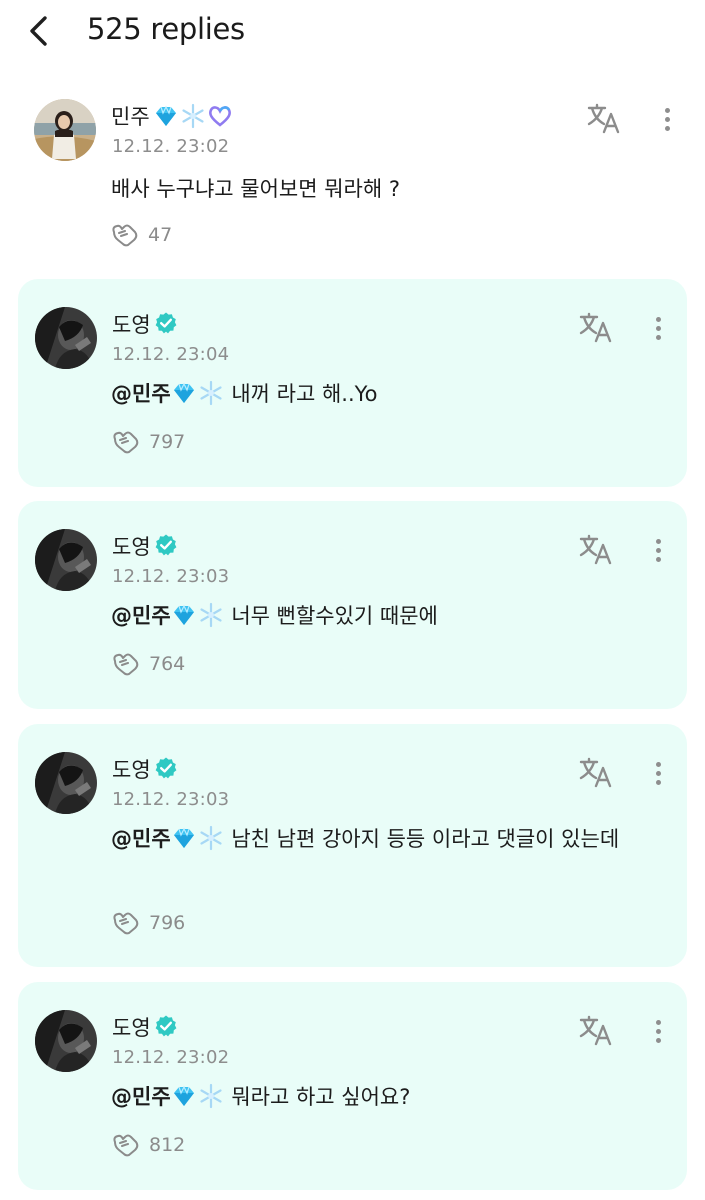 This screenshot has height=1200, width=705. I want to click on back-button, so click(42, 30).